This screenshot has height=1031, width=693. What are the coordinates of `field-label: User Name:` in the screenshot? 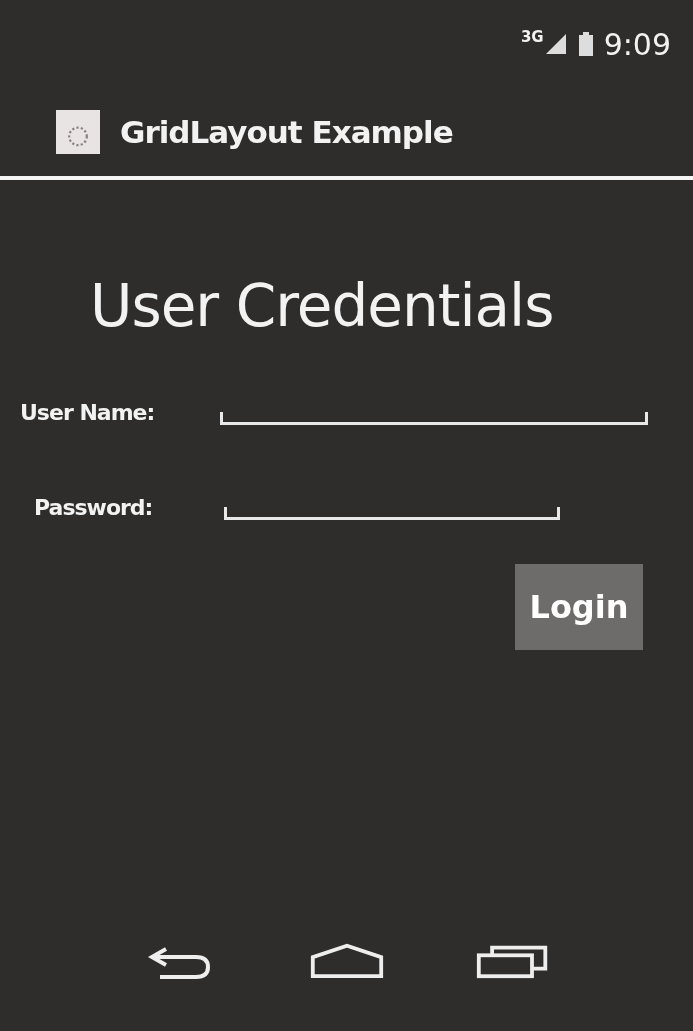 It's located at (88, 412).